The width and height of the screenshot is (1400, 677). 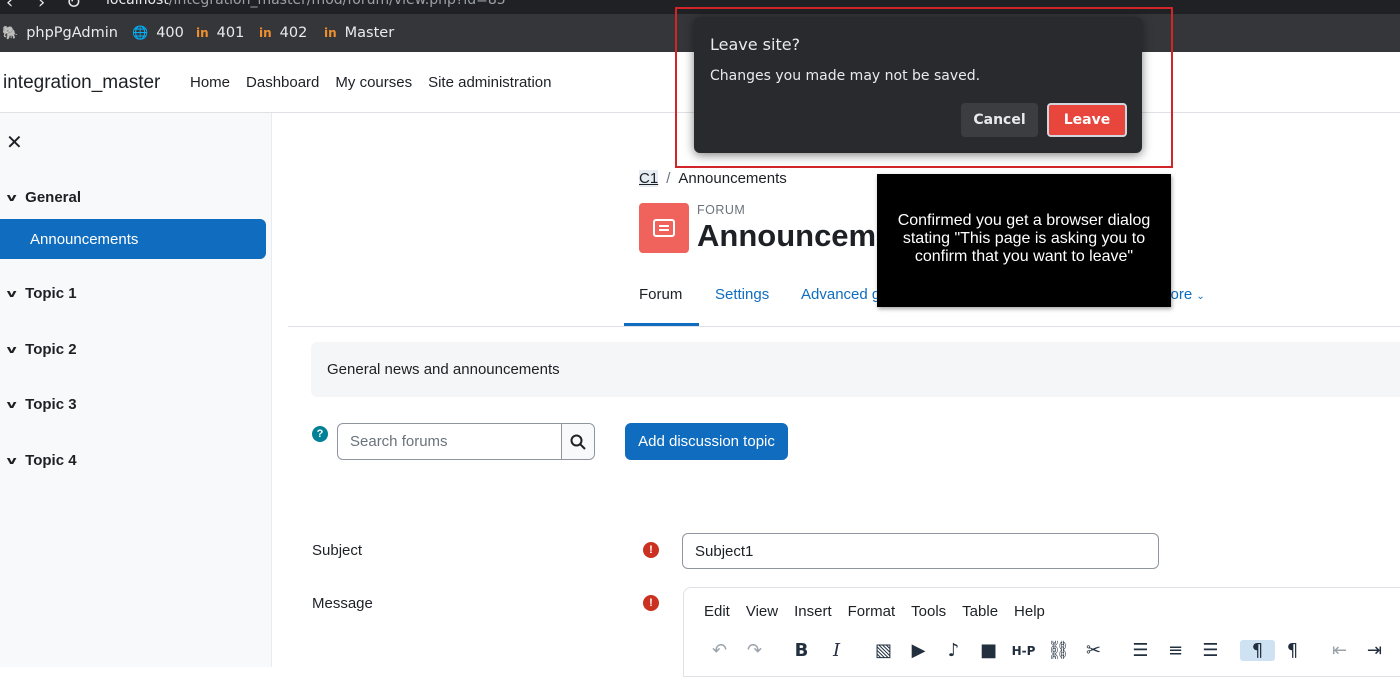 I want to click on nav-home: Home, so click(x=210, y=82).